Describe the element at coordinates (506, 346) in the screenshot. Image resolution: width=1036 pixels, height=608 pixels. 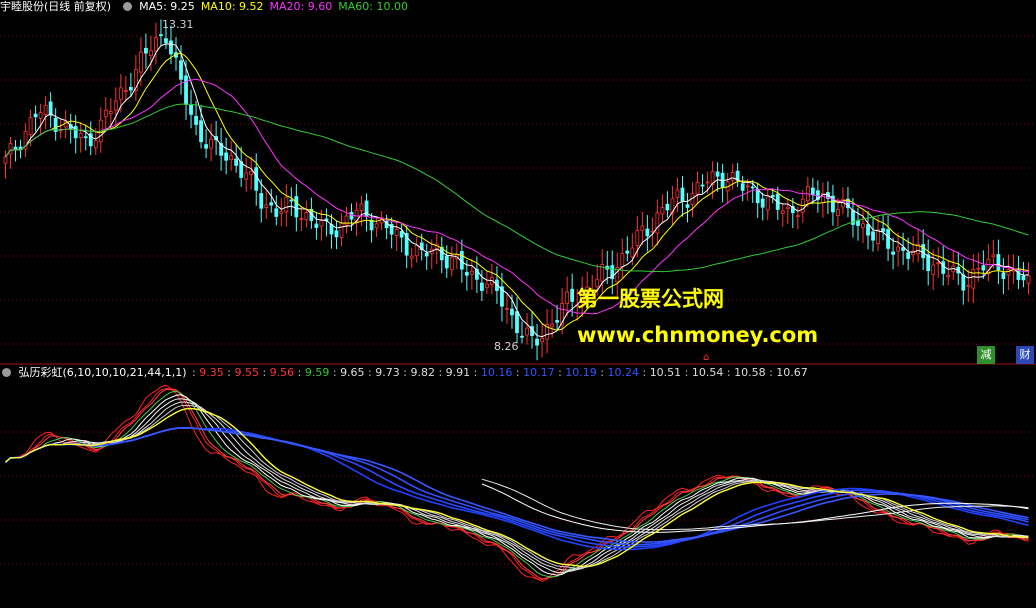
I see `low-price-label: 8.26` at that location.